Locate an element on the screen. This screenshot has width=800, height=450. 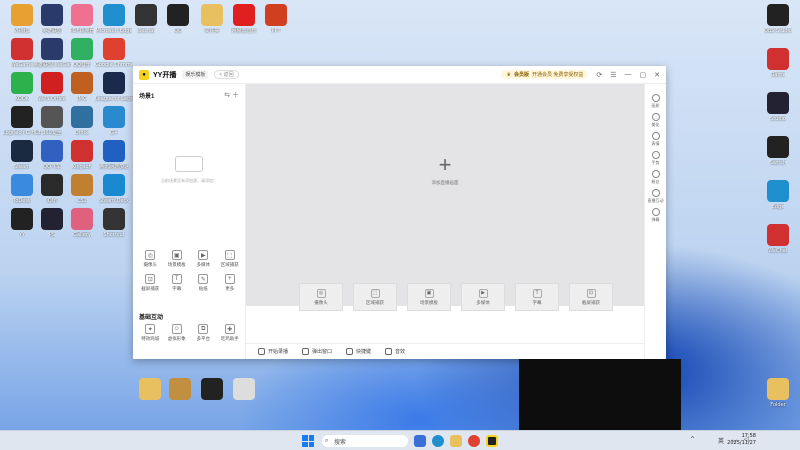
preview-source-card: ◎ 摄像头 is located at coordinates (321, 297).